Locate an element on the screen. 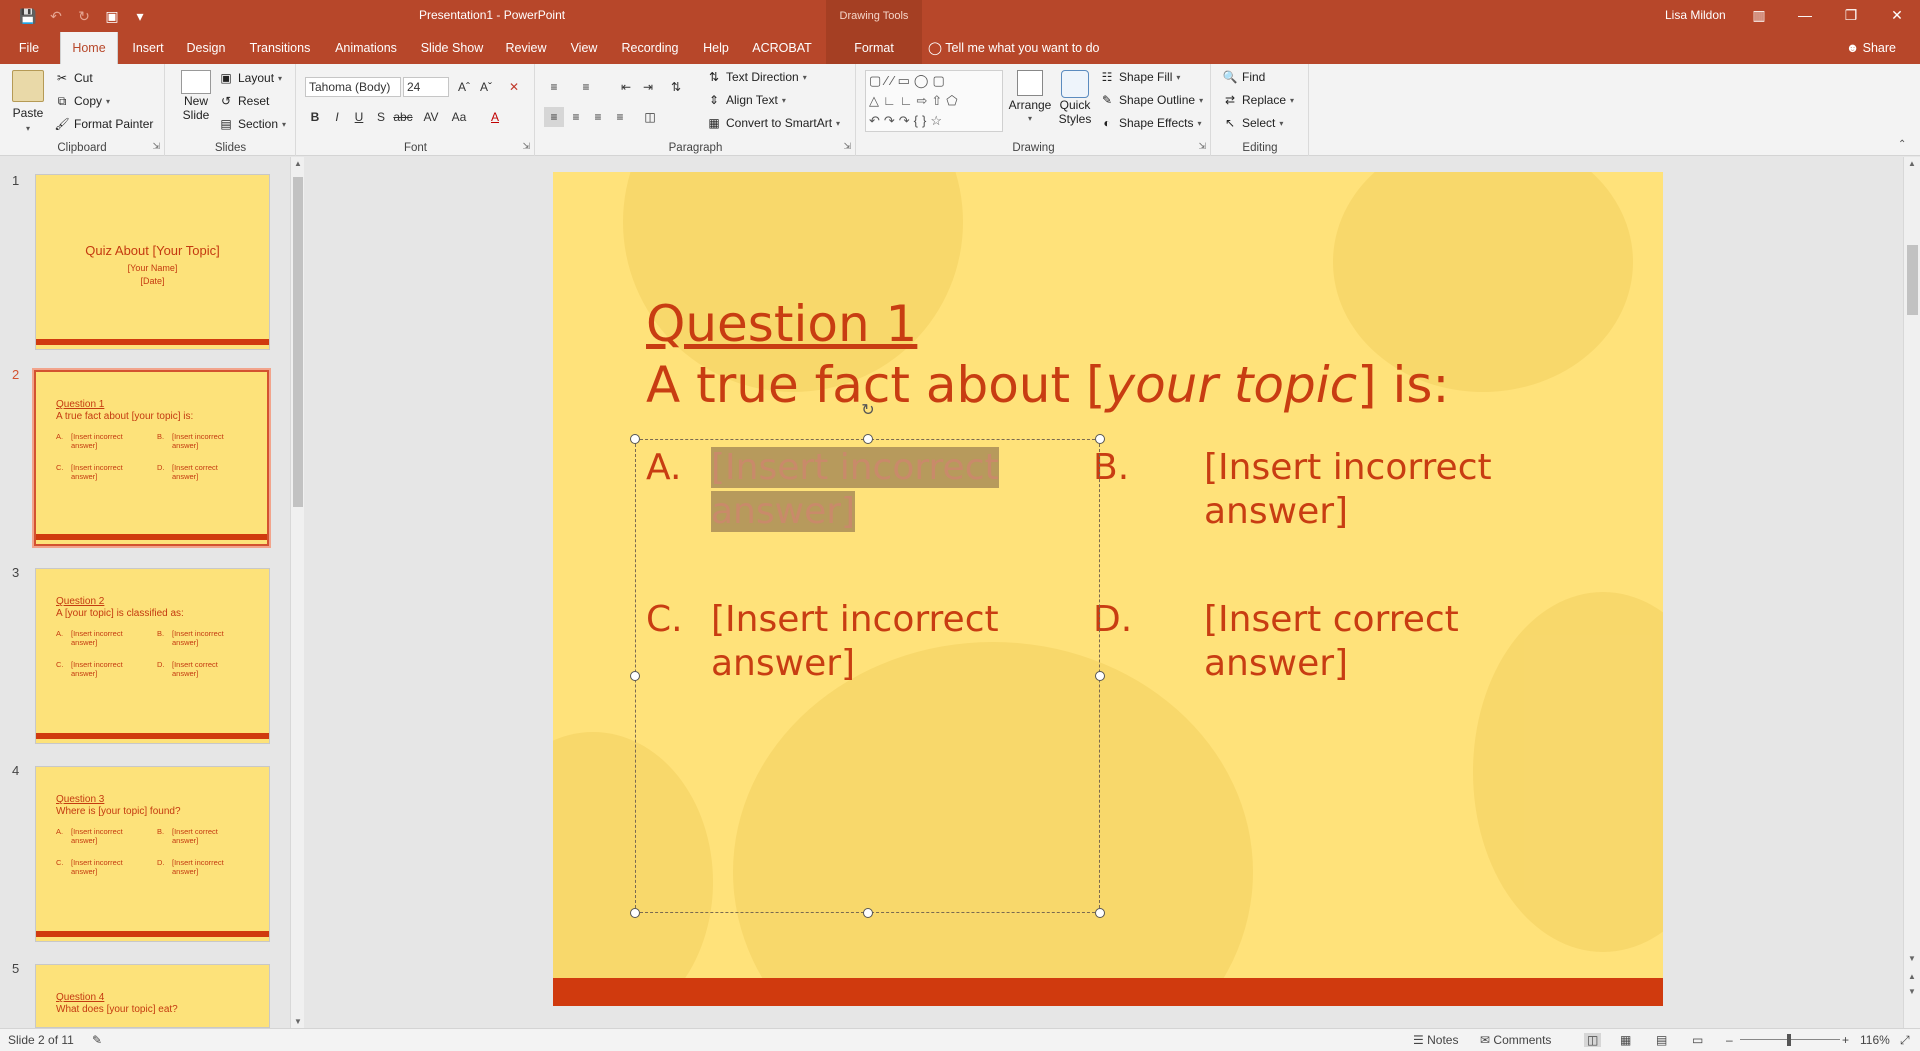  increase-indent-icon: ⇥ is located at coordinates (648, 87).